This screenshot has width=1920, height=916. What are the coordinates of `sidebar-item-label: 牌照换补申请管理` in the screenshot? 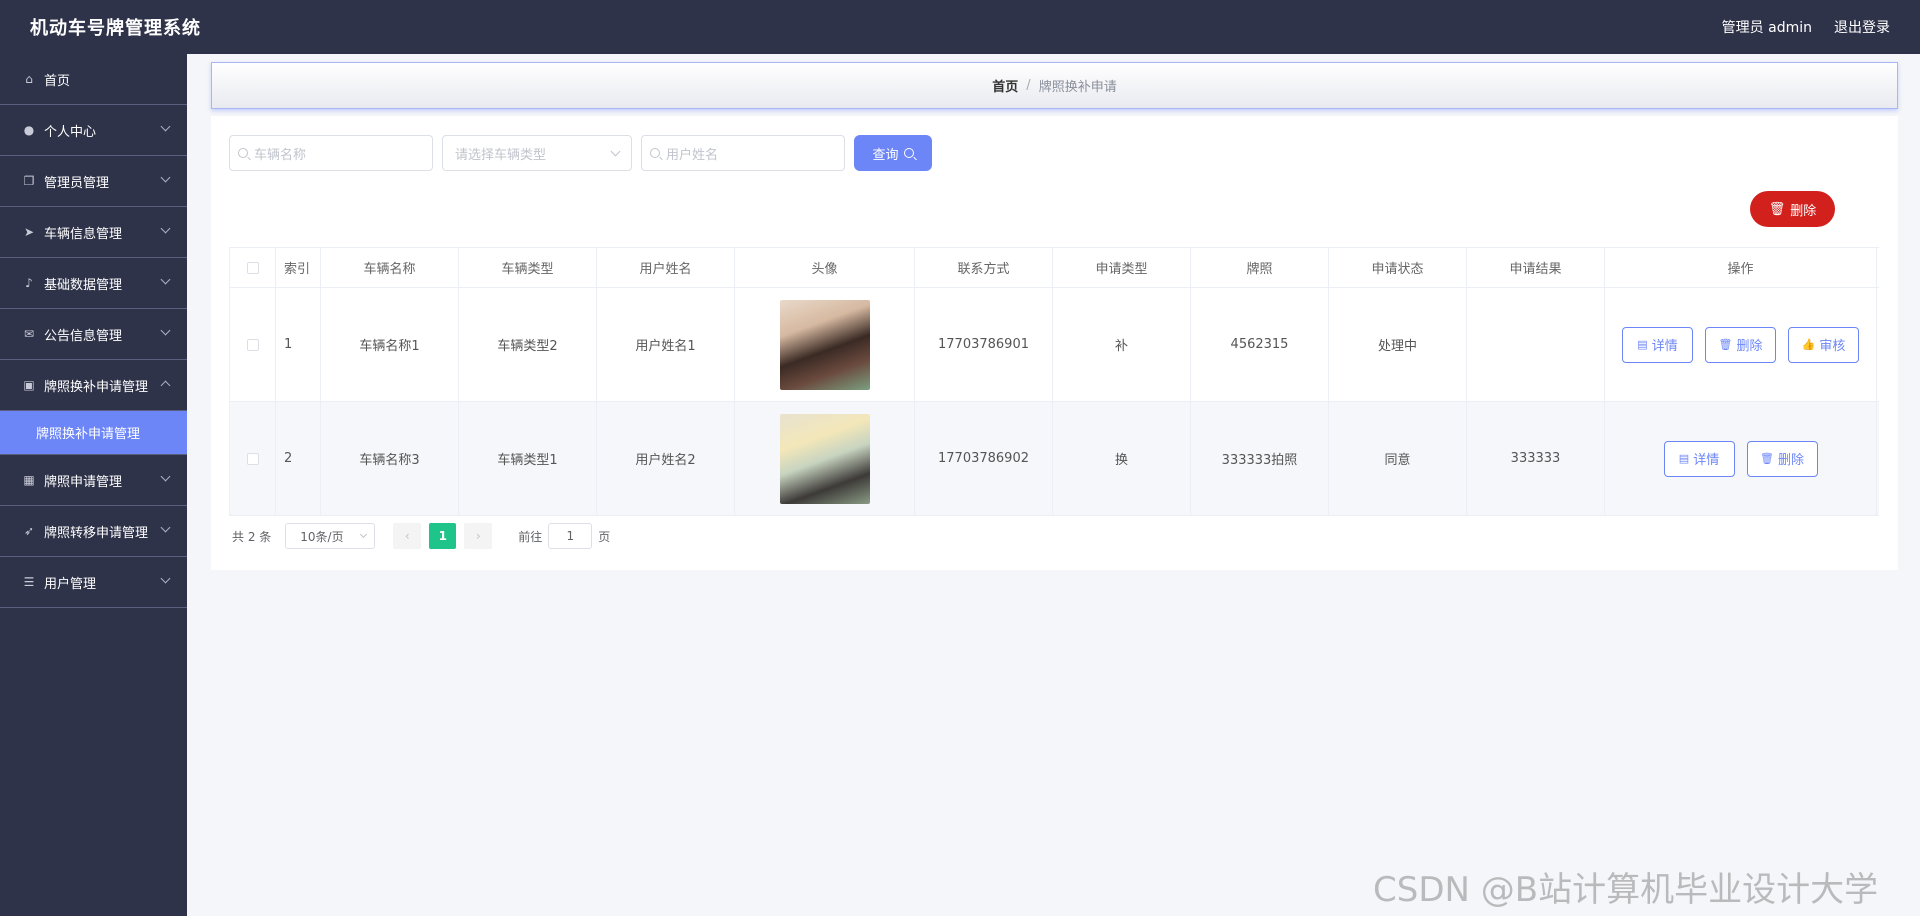 It's located at (96, 387).